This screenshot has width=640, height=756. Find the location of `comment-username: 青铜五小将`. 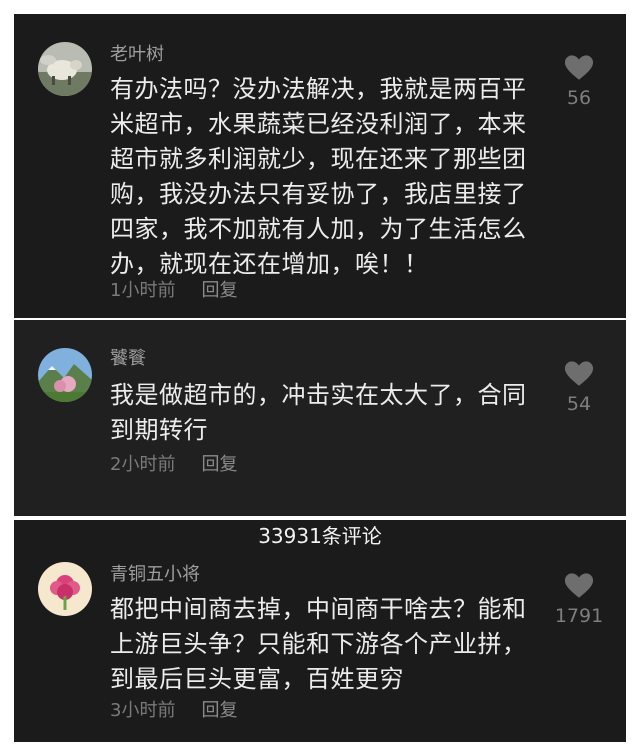

comment-username: 青铜五小将 is located at coordinates (155, 575).